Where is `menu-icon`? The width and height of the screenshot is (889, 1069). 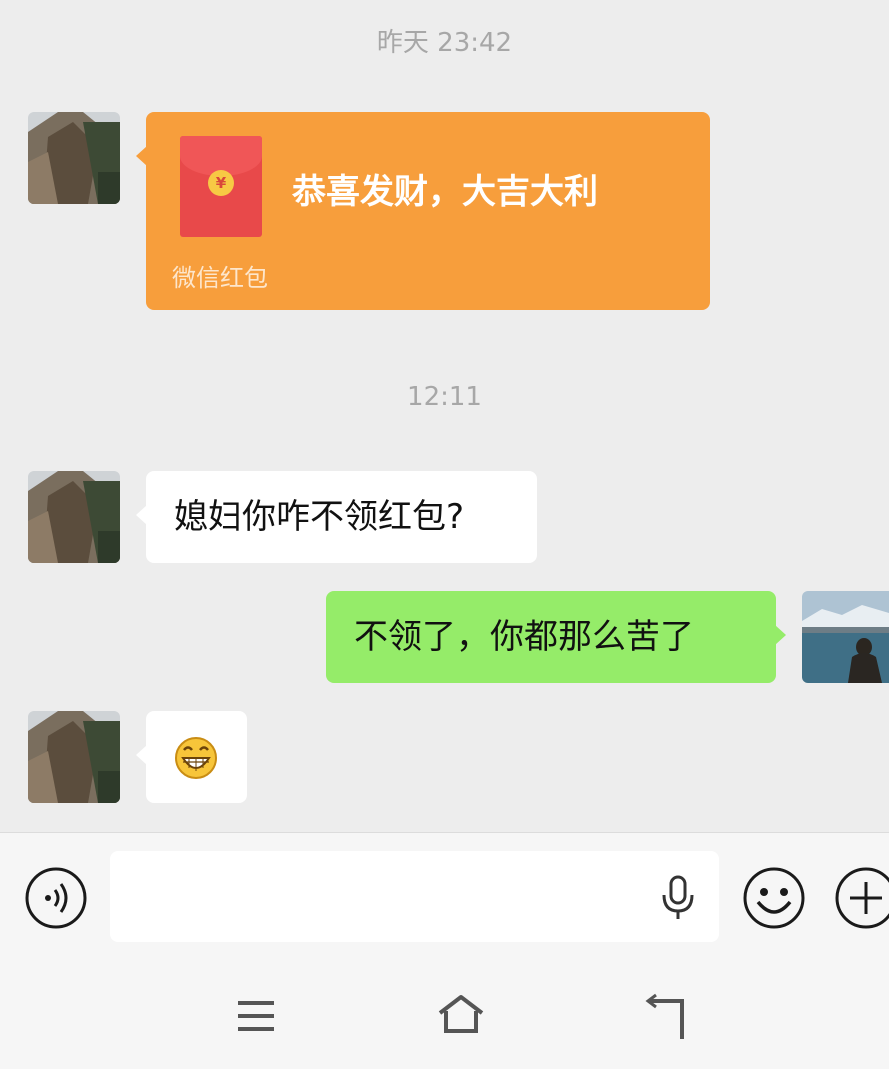 menu-icon is located at coordinates (256, 1016).